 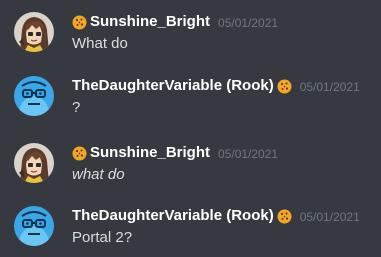 What do you see at coordinates (76, 107) in the screenshot?
I see `message-content: ?` at bounding box center [76, 107].